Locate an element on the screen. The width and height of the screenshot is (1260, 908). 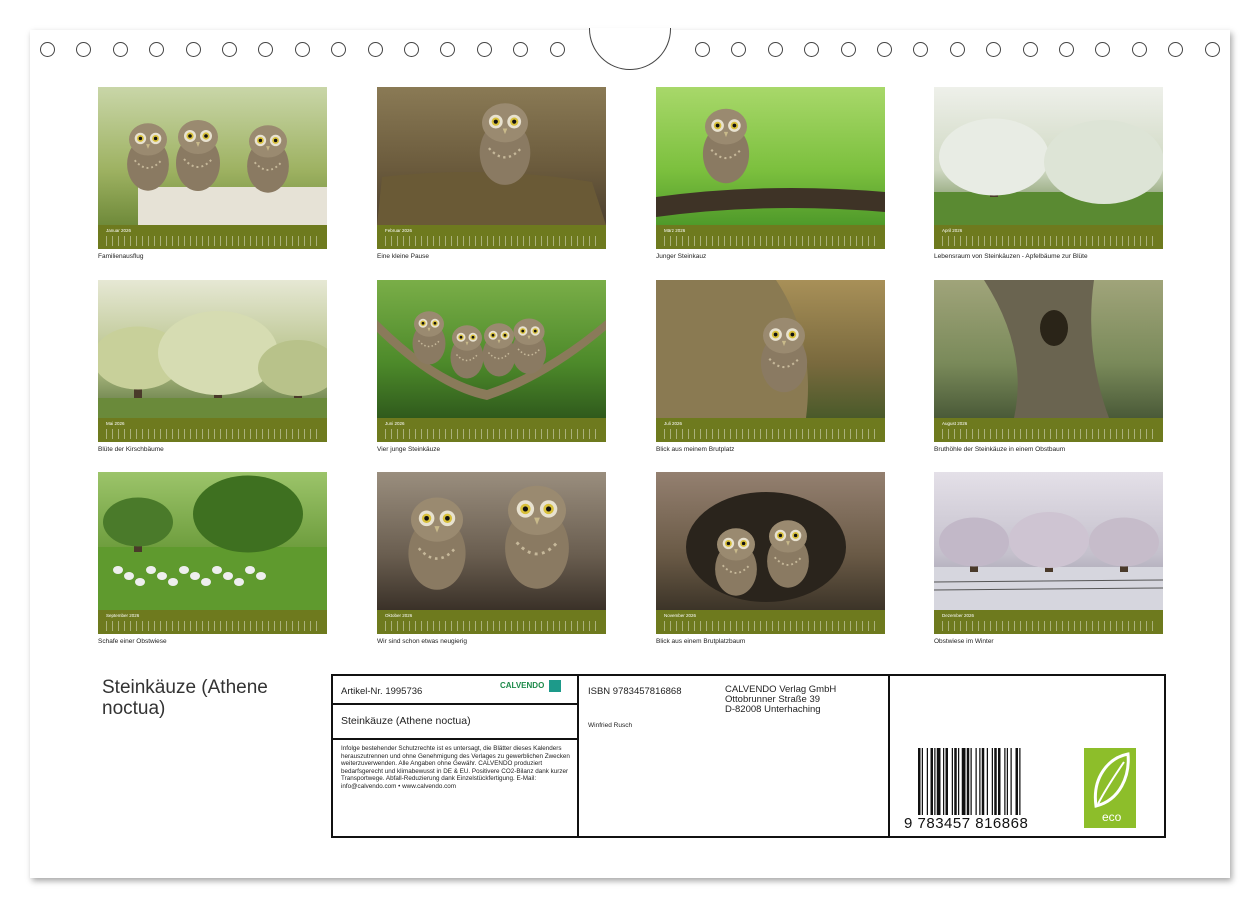
photo-caption: Schafe einer Obstwiese is located at coordinates (132, 641).